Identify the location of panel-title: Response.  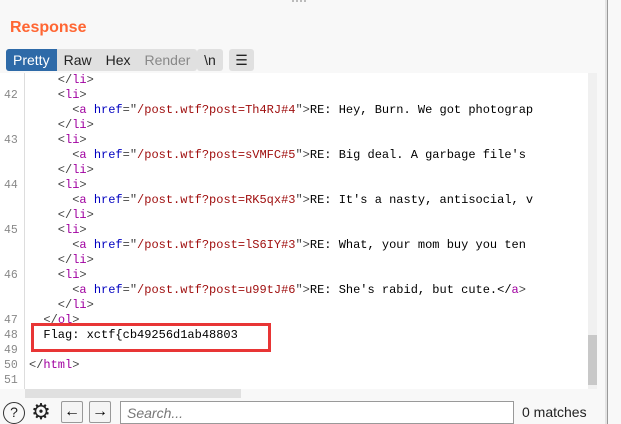
(48, 27).